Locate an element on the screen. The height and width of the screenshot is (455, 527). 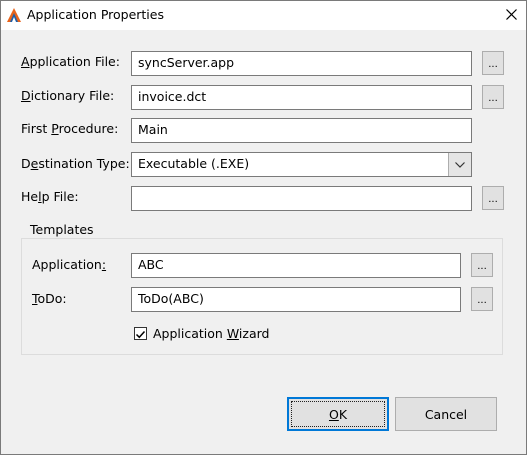
chevron-down-icon is located at coordinates (459, 164).